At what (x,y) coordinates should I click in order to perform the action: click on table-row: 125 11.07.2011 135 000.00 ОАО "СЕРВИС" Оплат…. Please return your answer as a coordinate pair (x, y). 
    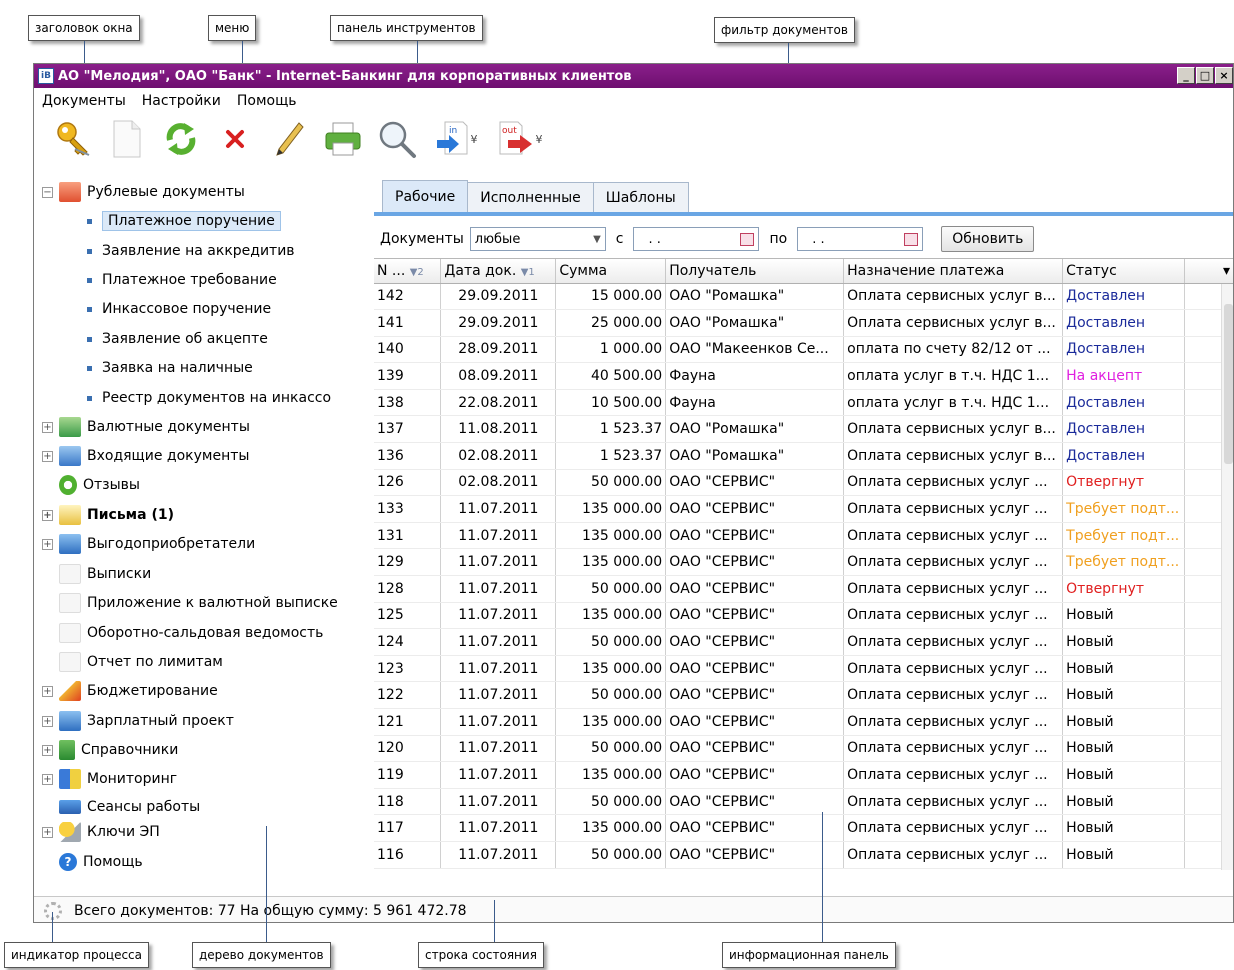
    Looking at the image, I should click on (803, 616).